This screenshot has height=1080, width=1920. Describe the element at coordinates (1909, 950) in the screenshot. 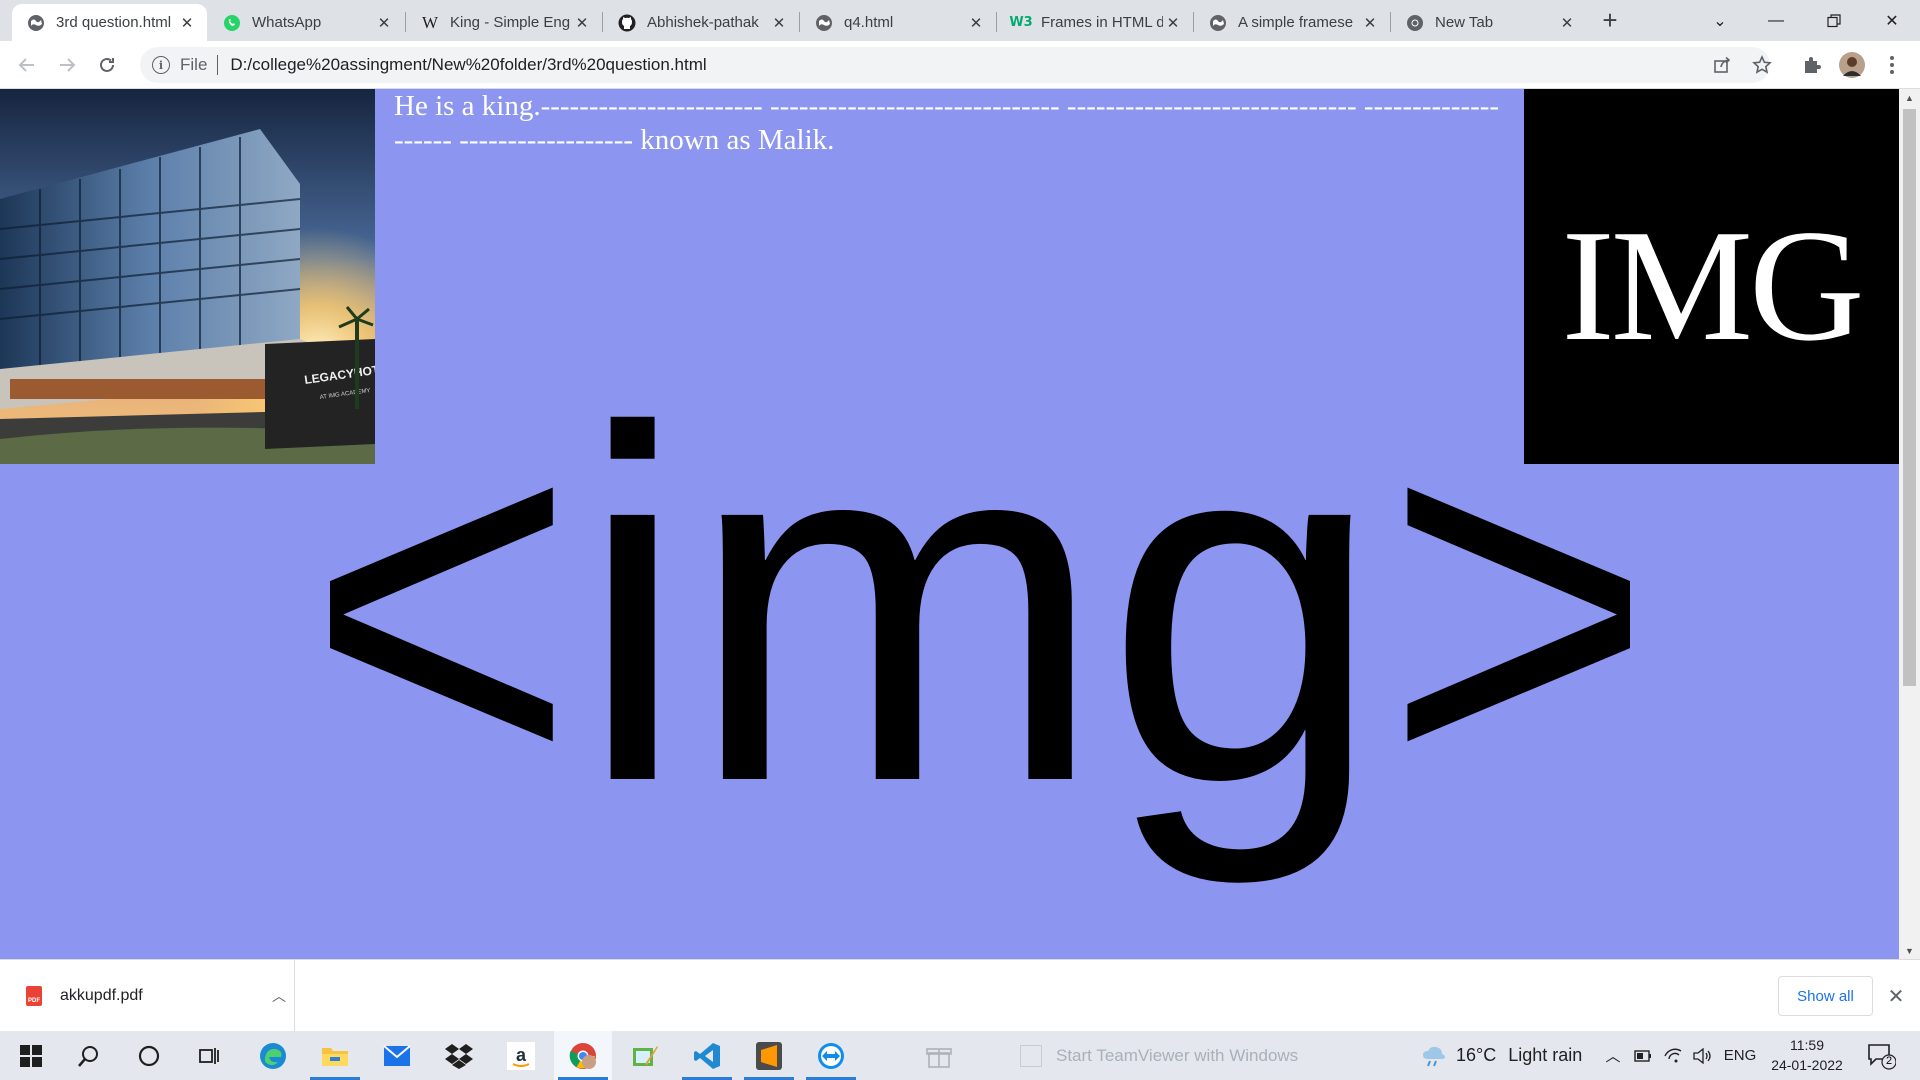

I see `scroll-down-arrow-icon: ▼` at that location.